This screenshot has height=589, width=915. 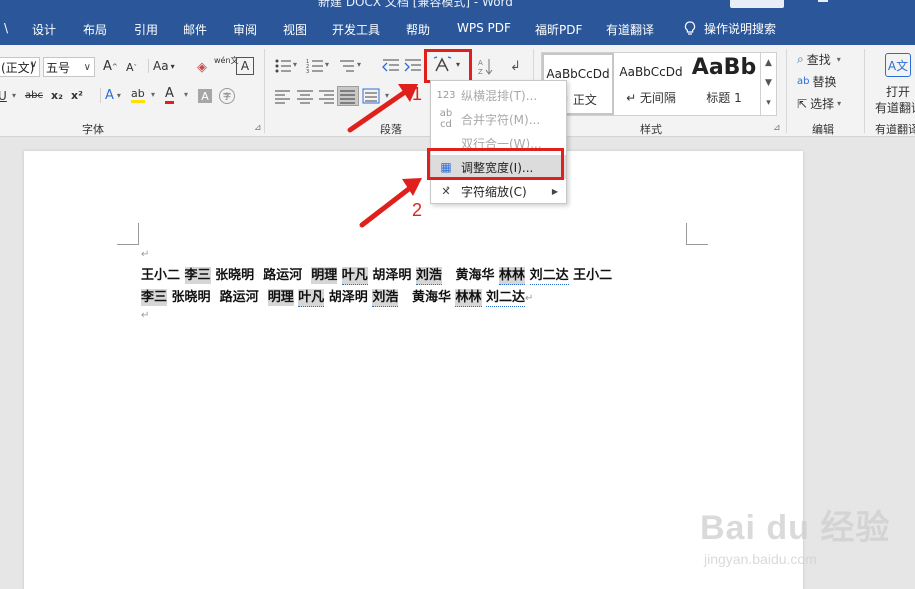 What do you see at coordinates (417, 210) in the screenshot?
I see `annotation-number-2: 2` at bounding box center [417, 210].